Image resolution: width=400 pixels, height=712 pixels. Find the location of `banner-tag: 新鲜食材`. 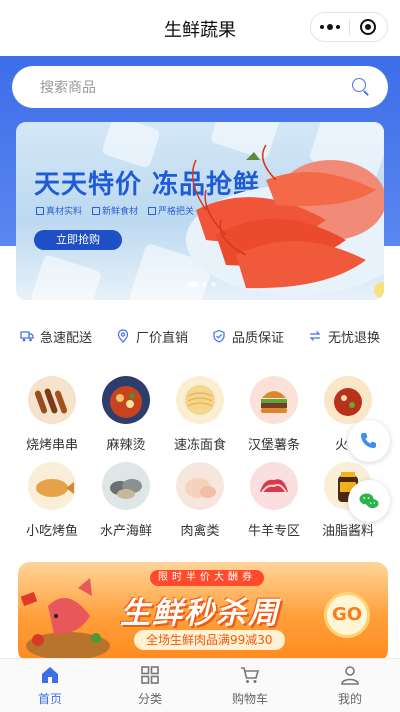

banner-tag: 新鲜食材 is located at coordinates (115, 210).